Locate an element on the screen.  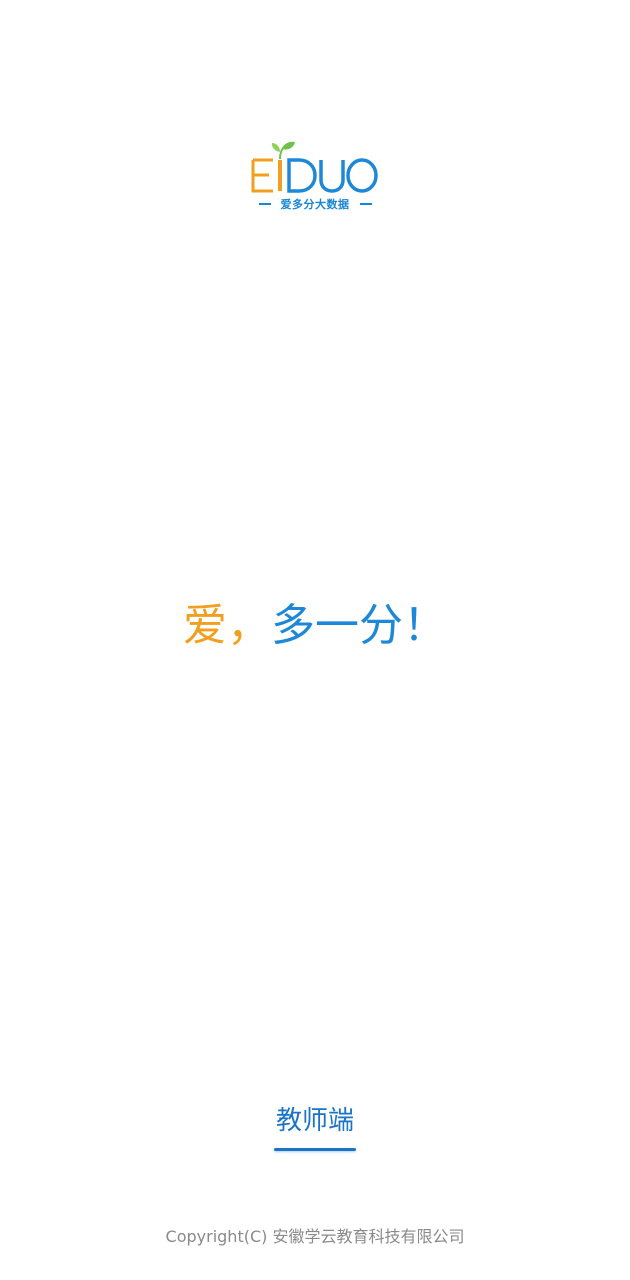
logo-subtitle-text: 爱多分大数据 is located at coordinates (315, 204).